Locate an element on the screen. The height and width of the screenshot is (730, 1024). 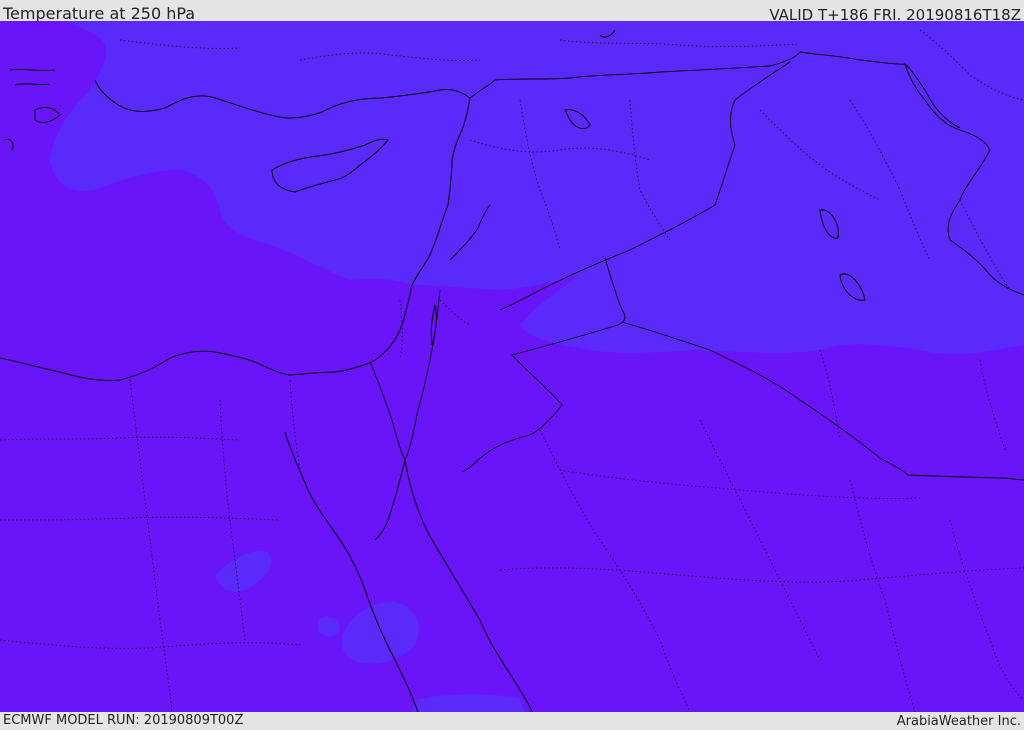
model-run-label: ECMWF MODEL RUN: 20190809T00Z is located at coordinates (123, 720).